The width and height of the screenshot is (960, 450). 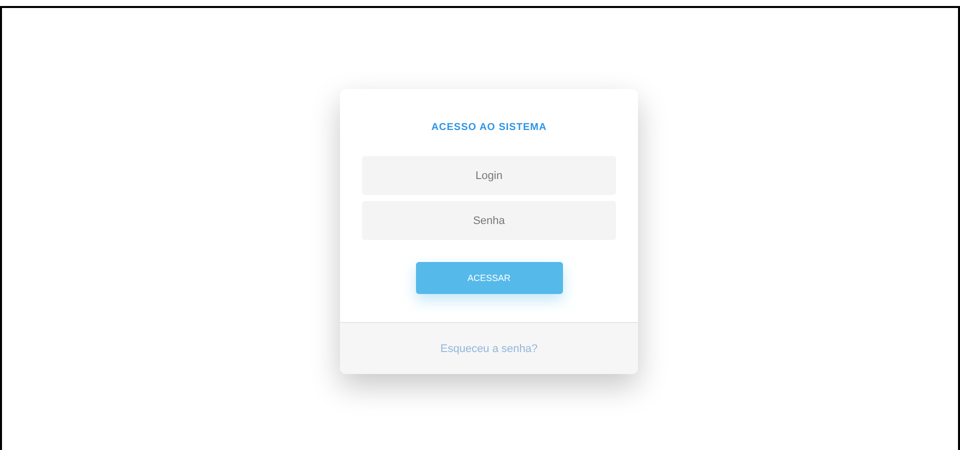 What do you see at coordinates (489, 278) in the screenshot?
I see `submit-button: ACESSAR` at bounding box center [489, 278].